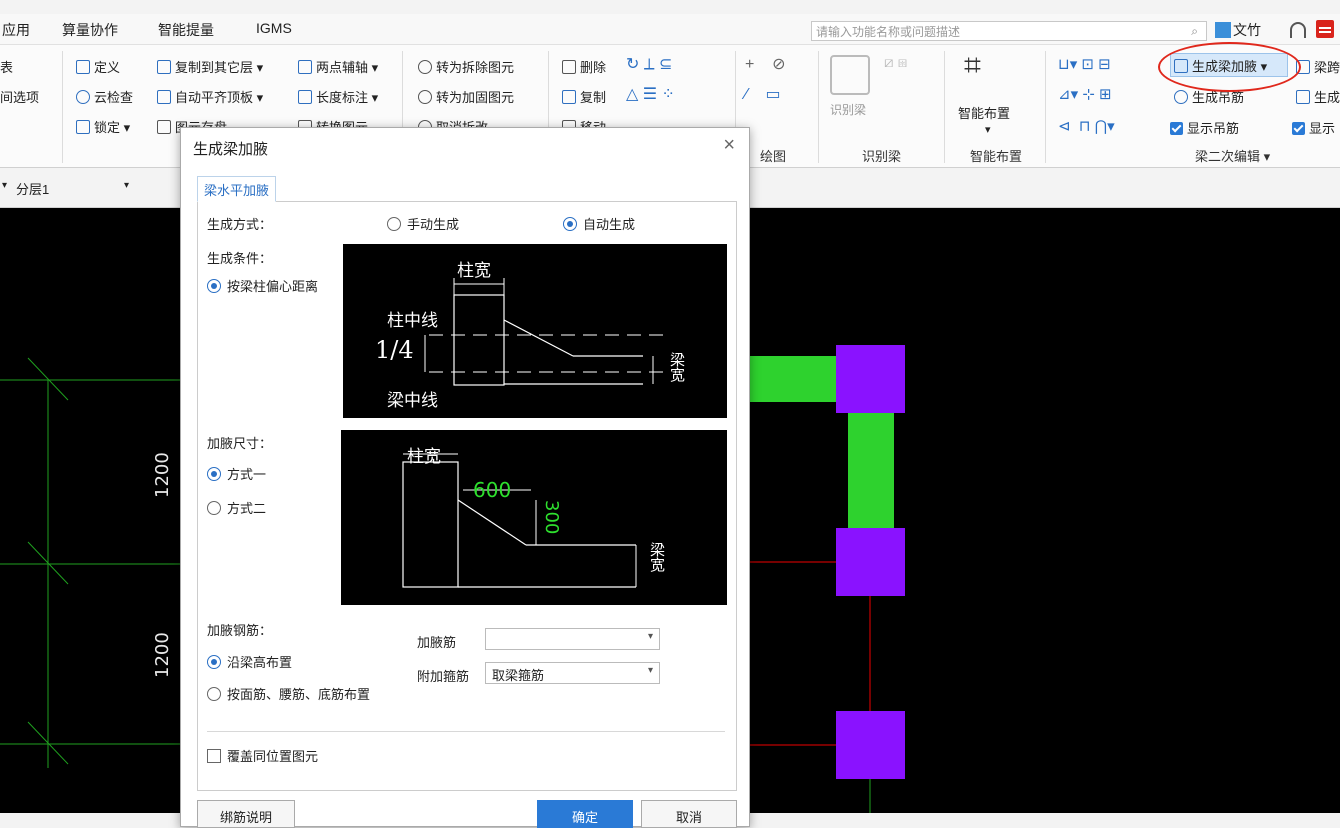 The width and height of the screenshot is (1340, 828). What do you see at coordinates (90, 30) in the screenshot?
I see `menu-collab: 算量协作` at bounding box center [90, 30].